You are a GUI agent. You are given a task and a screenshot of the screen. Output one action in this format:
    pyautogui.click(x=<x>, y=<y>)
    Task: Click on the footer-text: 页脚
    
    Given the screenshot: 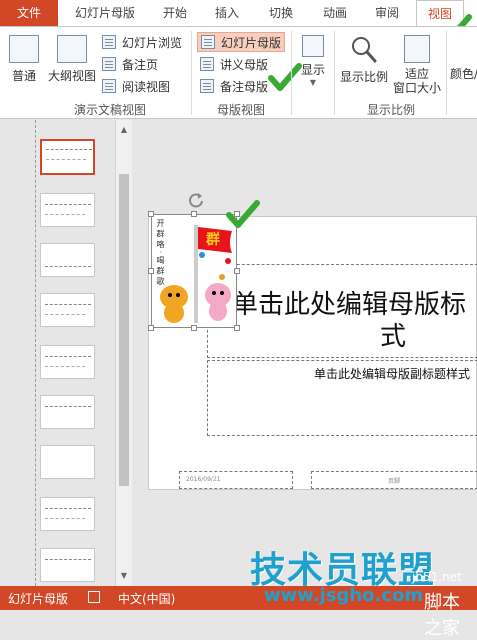 What is the action you would take?
    pyautogui.click(x=394, y=481)
    